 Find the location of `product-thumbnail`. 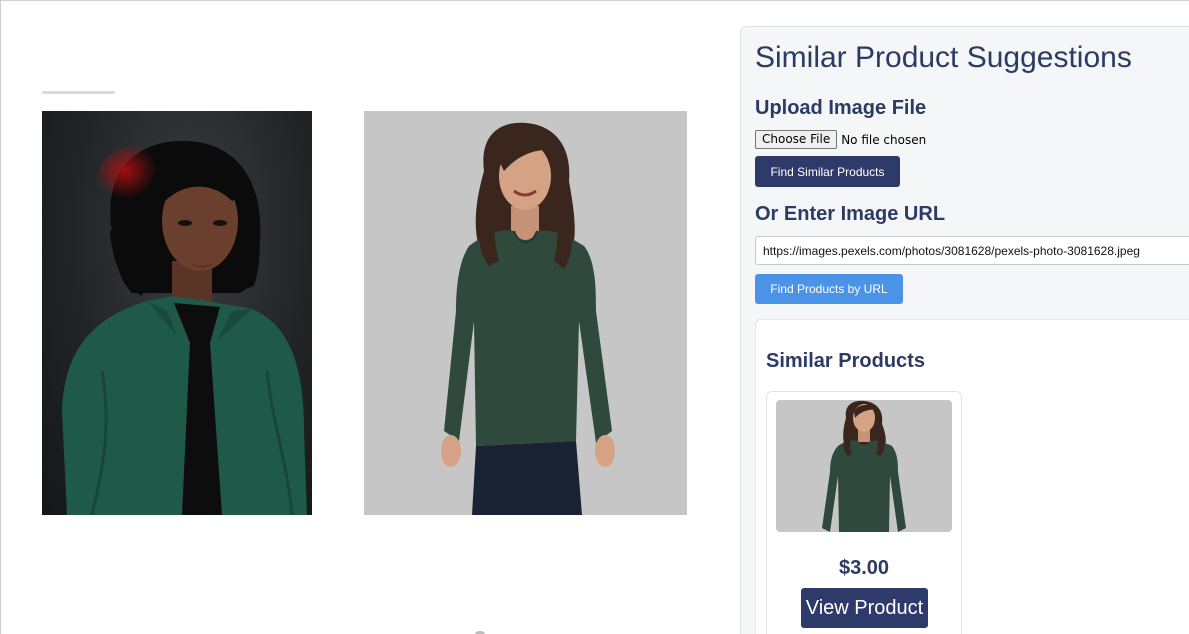

product-thumbnail is located at coordinates (864, 466).